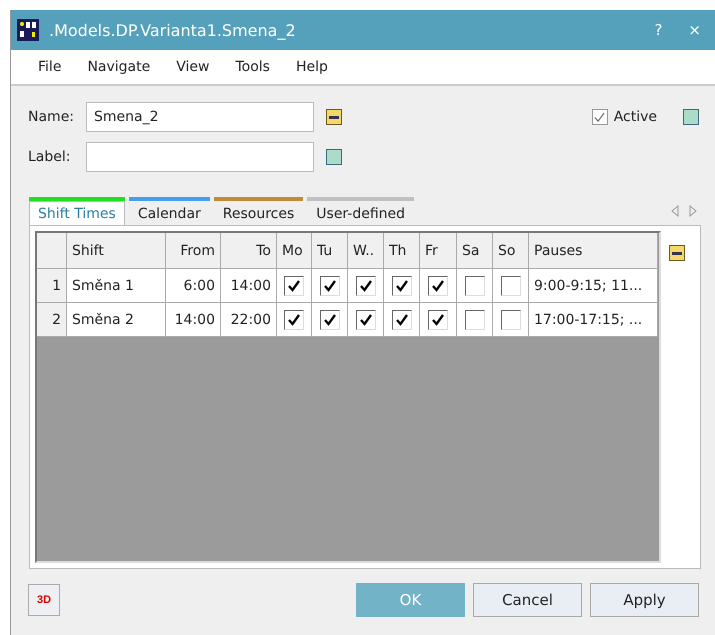  What do you see at coordinates (28, 30) in the screenshot?
I see `app-icon` at bounding box center [28, 30].